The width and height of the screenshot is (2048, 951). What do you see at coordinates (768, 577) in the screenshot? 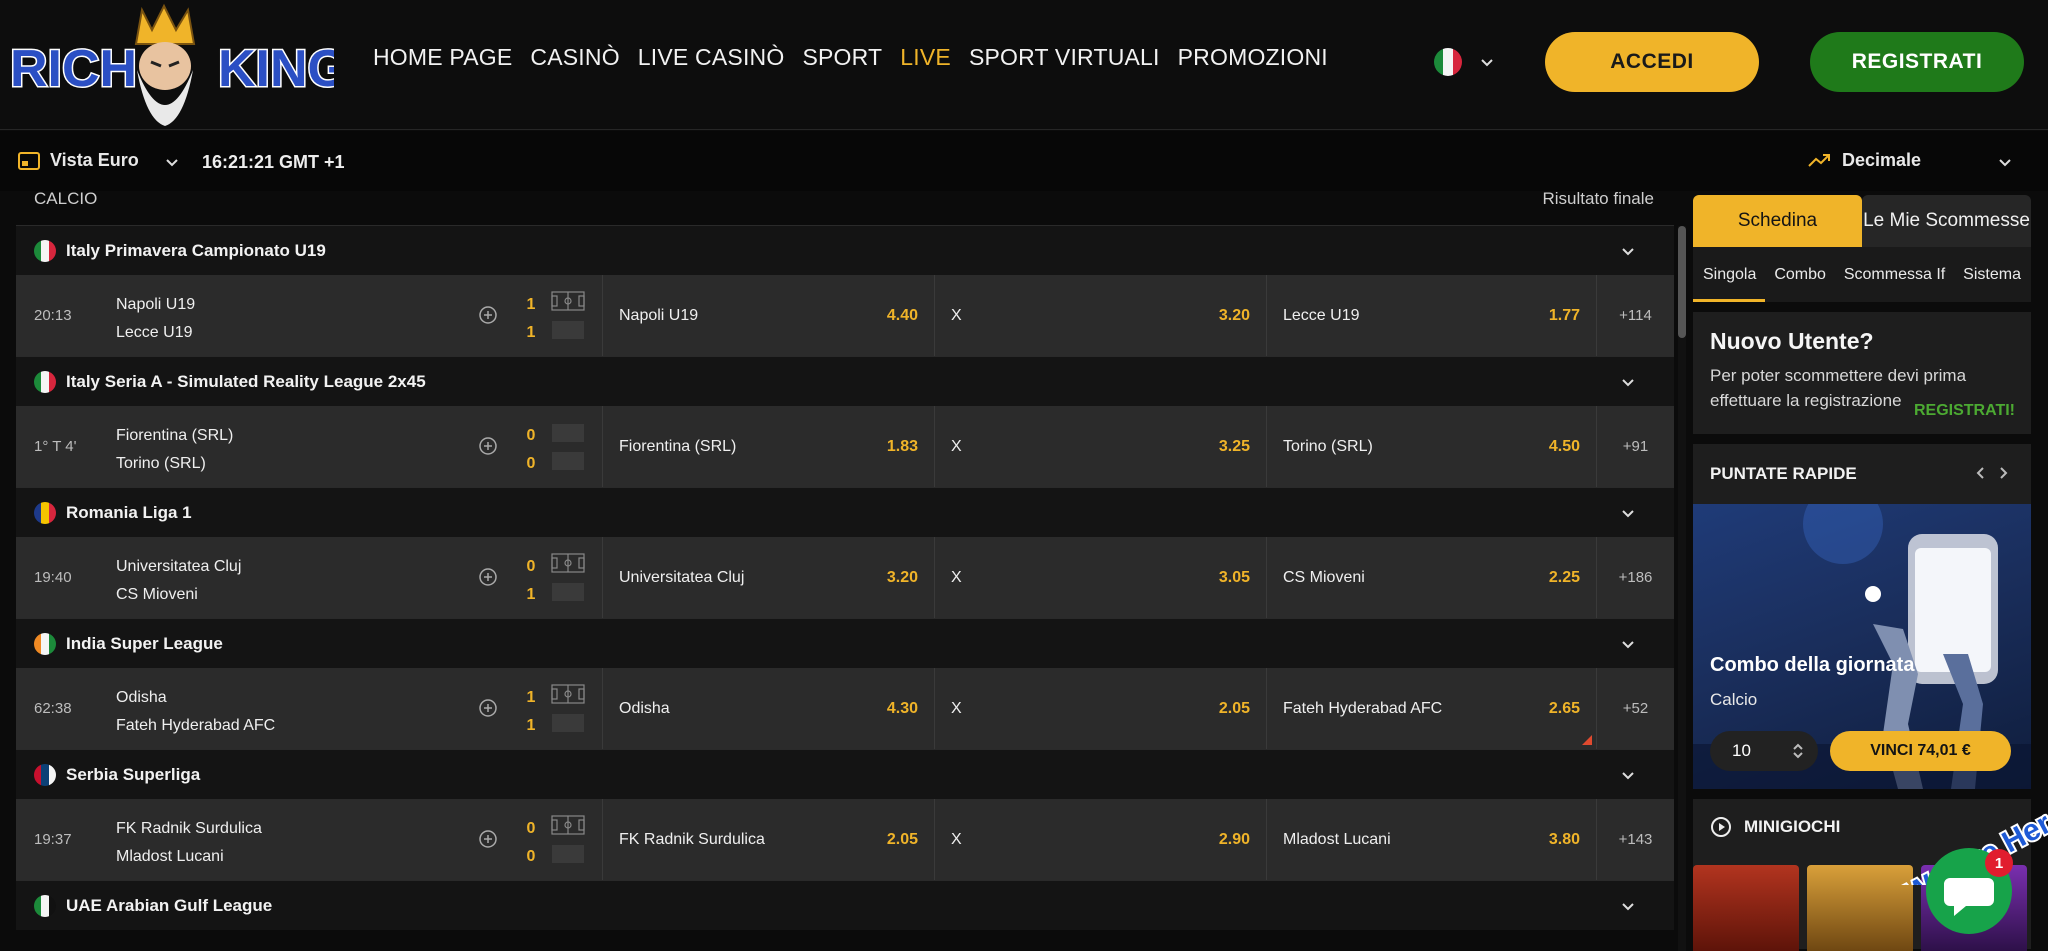
I see `odd-home-button: Universitatea Cluj 3.20` at bounding box center [768, 577].